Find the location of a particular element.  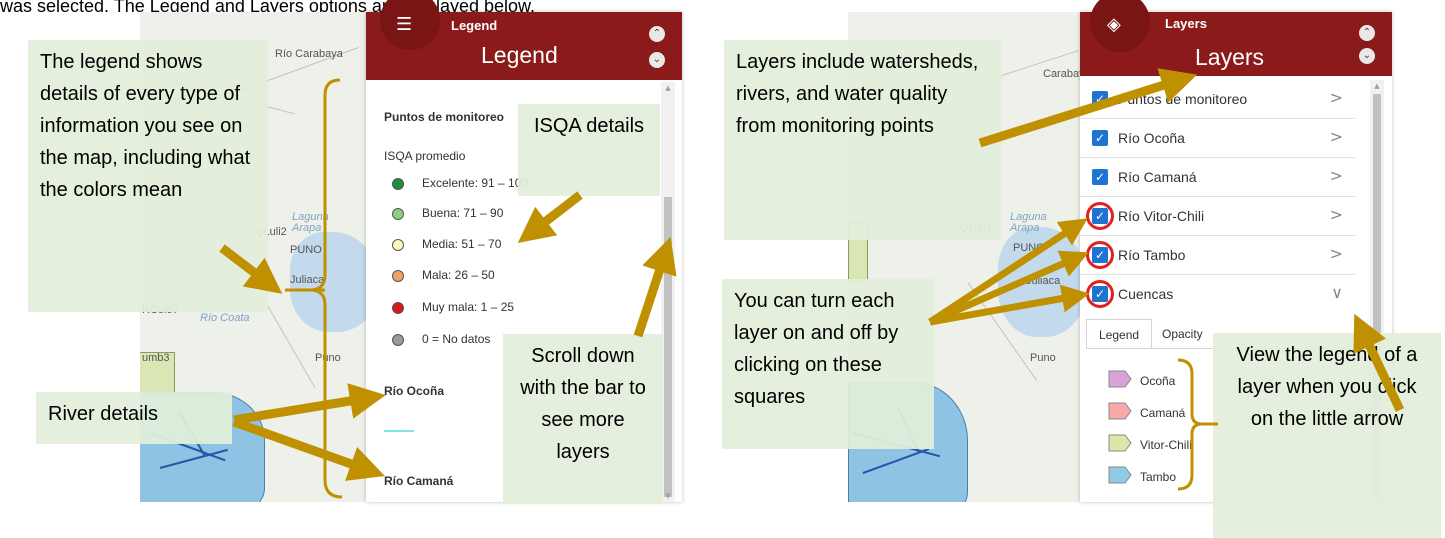

arrow-to-scrollbar is located at coordinates (655, 287).